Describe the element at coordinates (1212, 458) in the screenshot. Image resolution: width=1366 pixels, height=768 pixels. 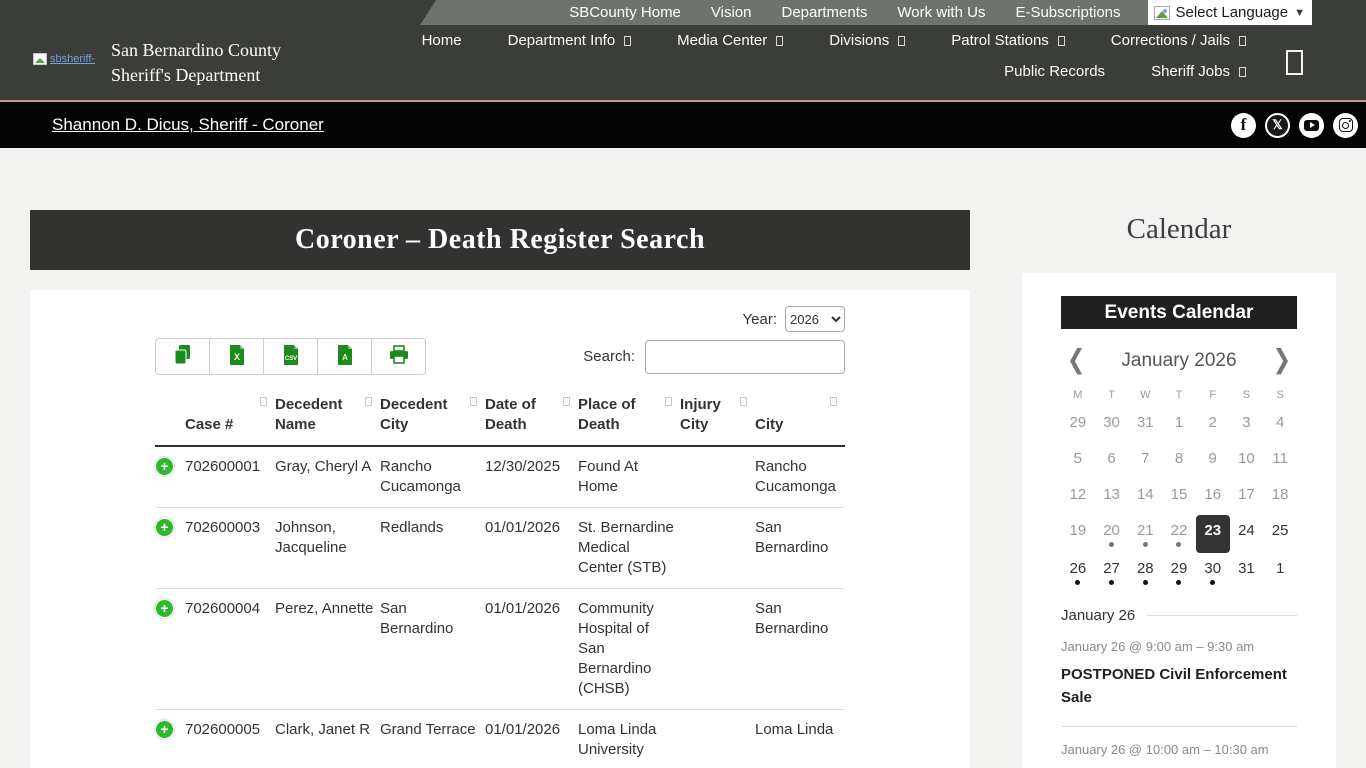
I see `day-number: 9` at that location.